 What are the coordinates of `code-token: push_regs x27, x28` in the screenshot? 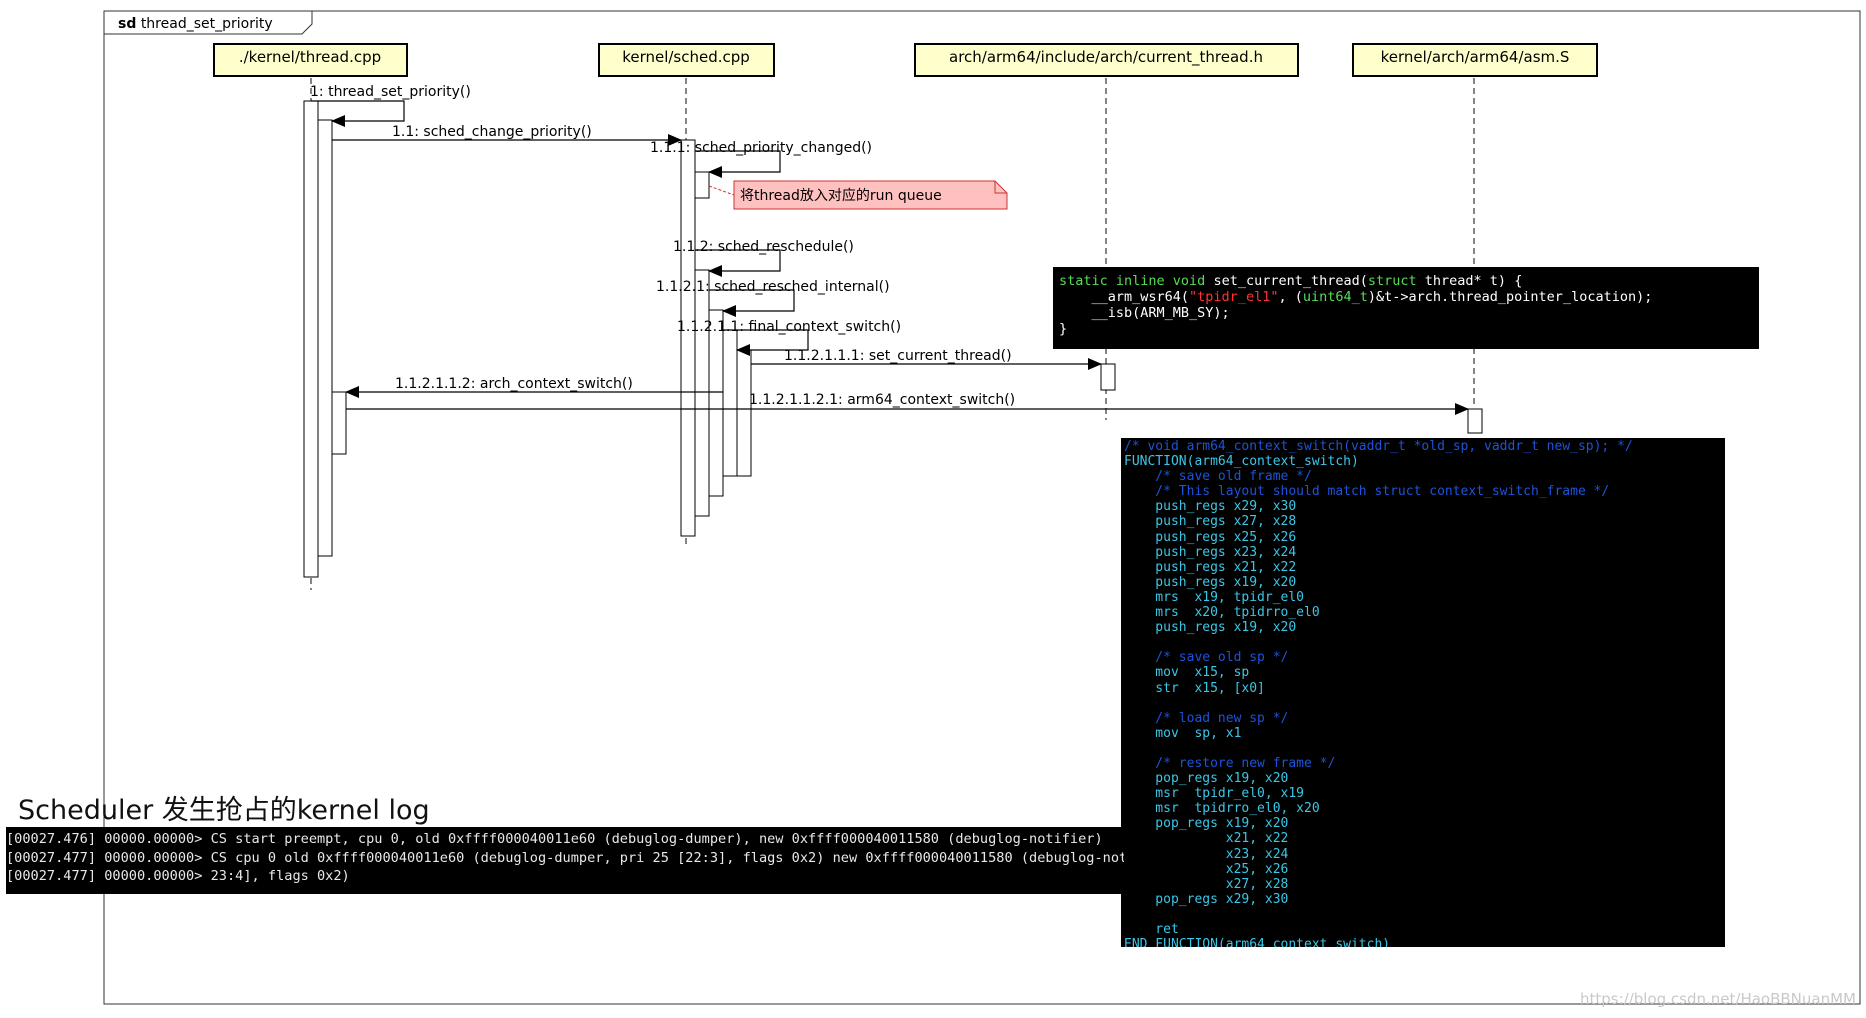 It's located at (1210, 522).